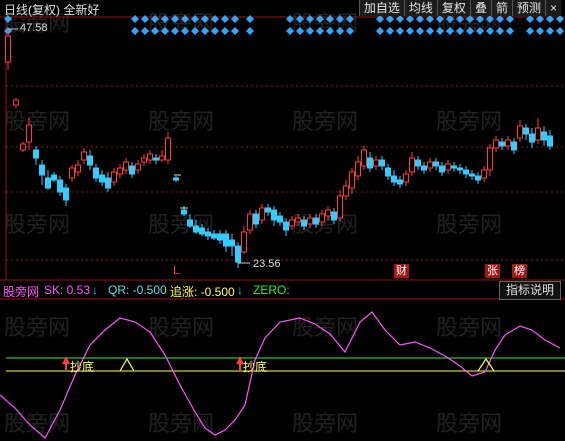 The width and height of the screenshot is (565, 441). I want to click on moving-average-button: 均线, so click(420, 8).